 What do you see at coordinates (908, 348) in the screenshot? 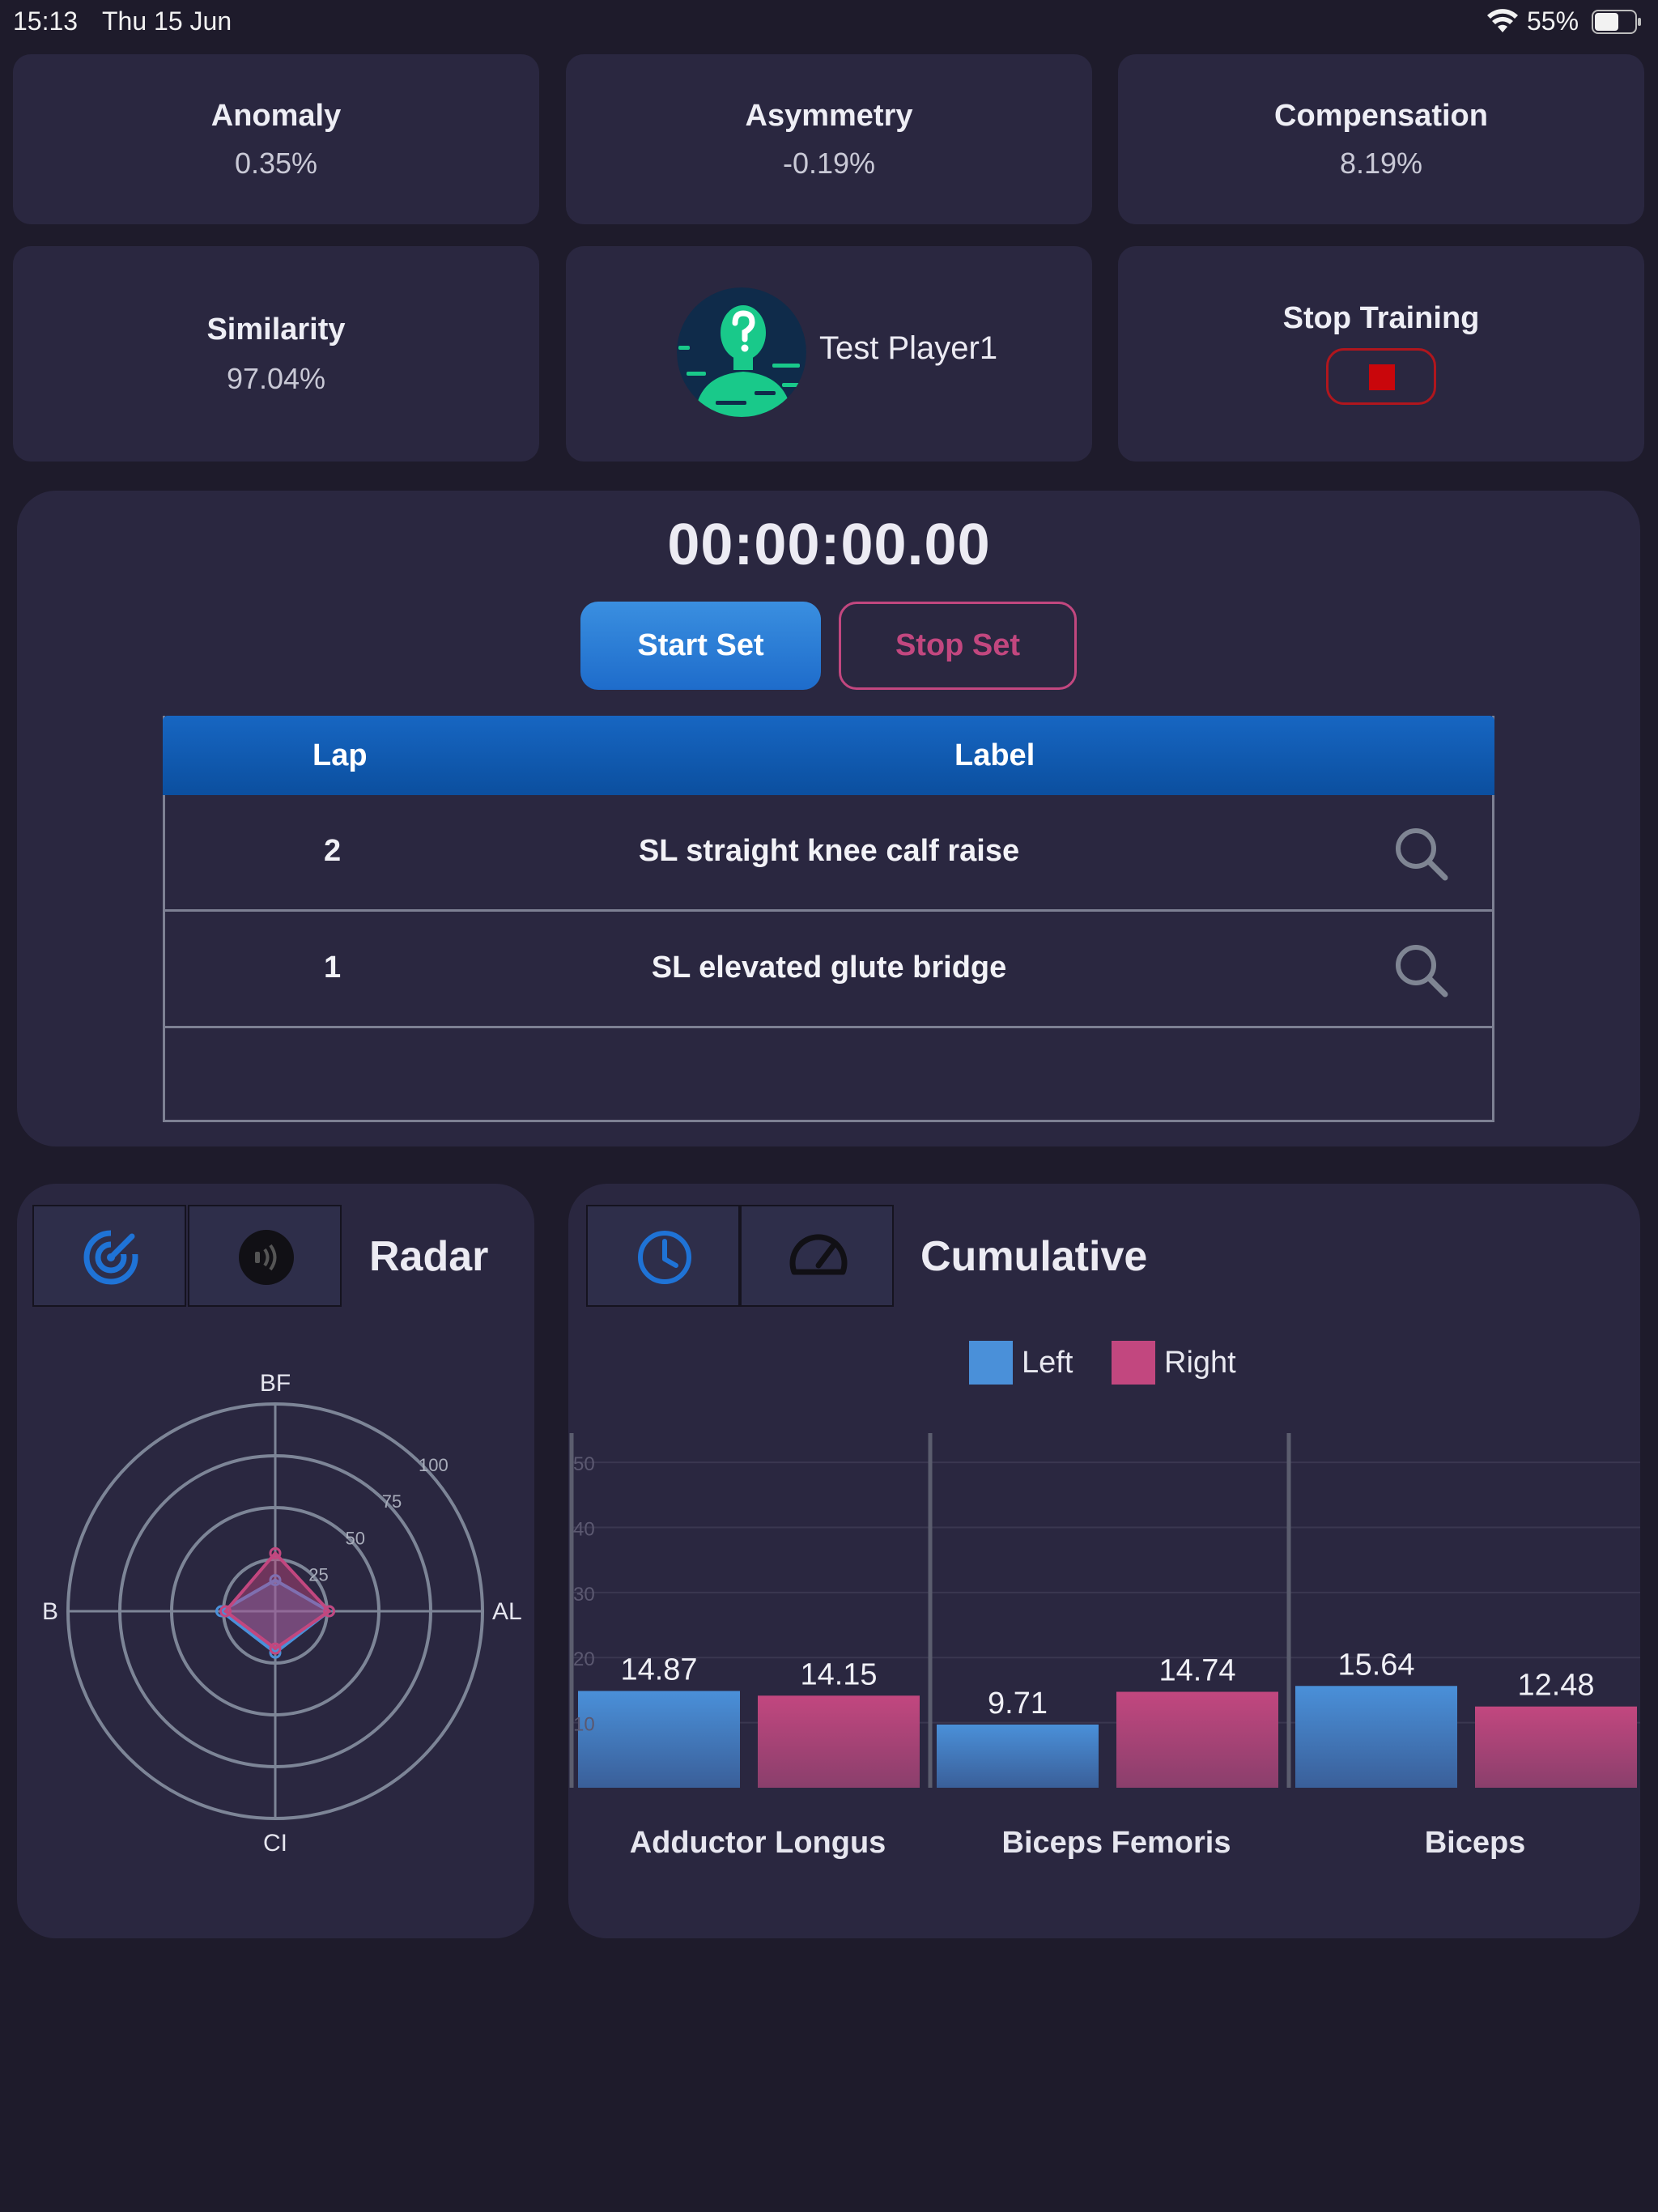
I see `player-name: Test Player1` at bounding box center [908, 348].